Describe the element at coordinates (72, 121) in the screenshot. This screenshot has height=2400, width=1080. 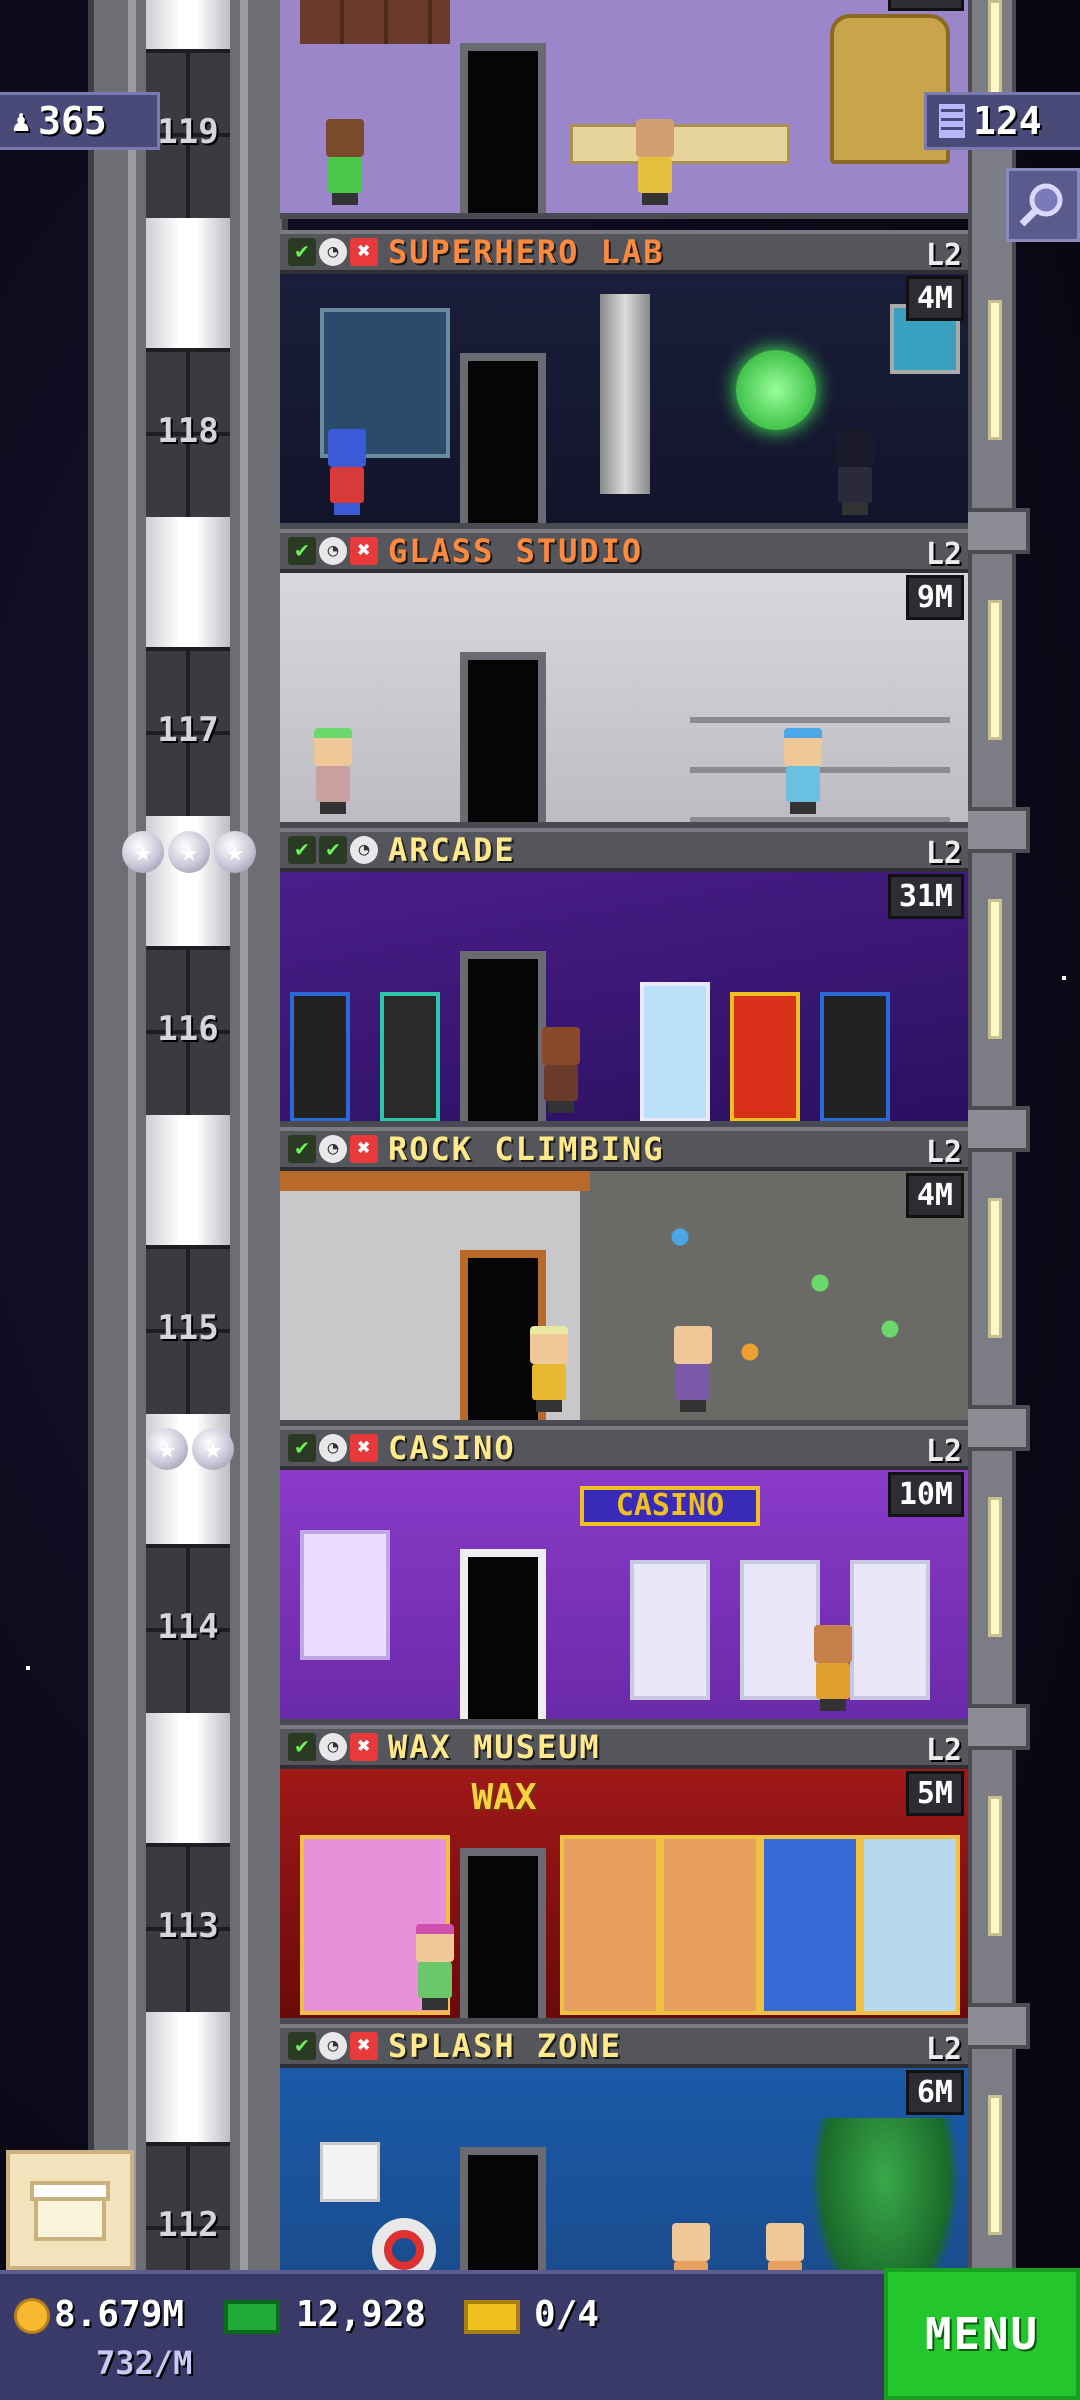
I see `population-value: 365` at that location.